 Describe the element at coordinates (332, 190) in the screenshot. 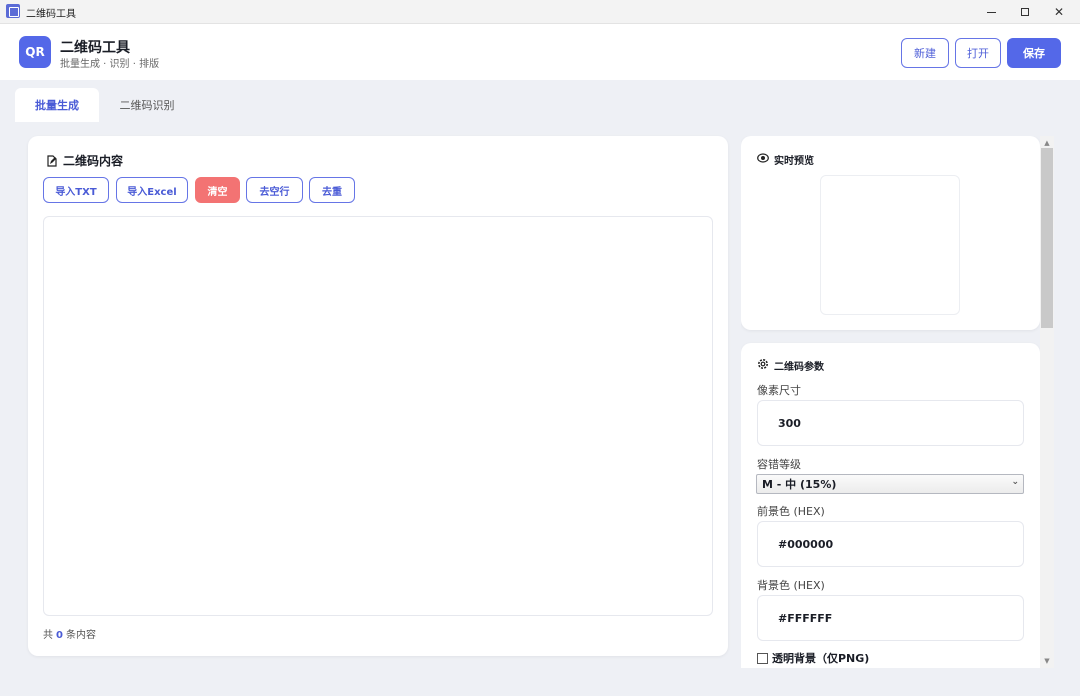

I see `dedupe-button: 去重` at that location.